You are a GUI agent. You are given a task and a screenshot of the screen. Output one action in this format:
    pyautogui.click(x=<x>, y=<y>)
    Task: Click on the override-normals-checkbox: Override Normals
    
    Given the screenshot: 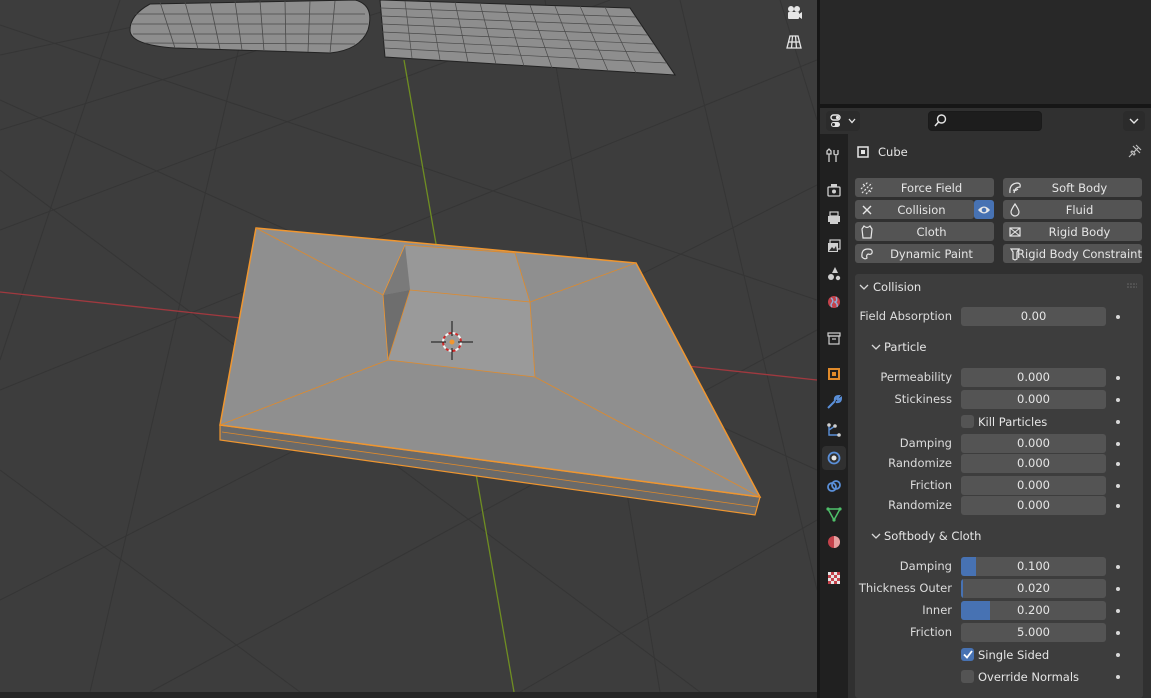 What is the action you would take?
    pyautogui.click(x=1020, y=676)
    